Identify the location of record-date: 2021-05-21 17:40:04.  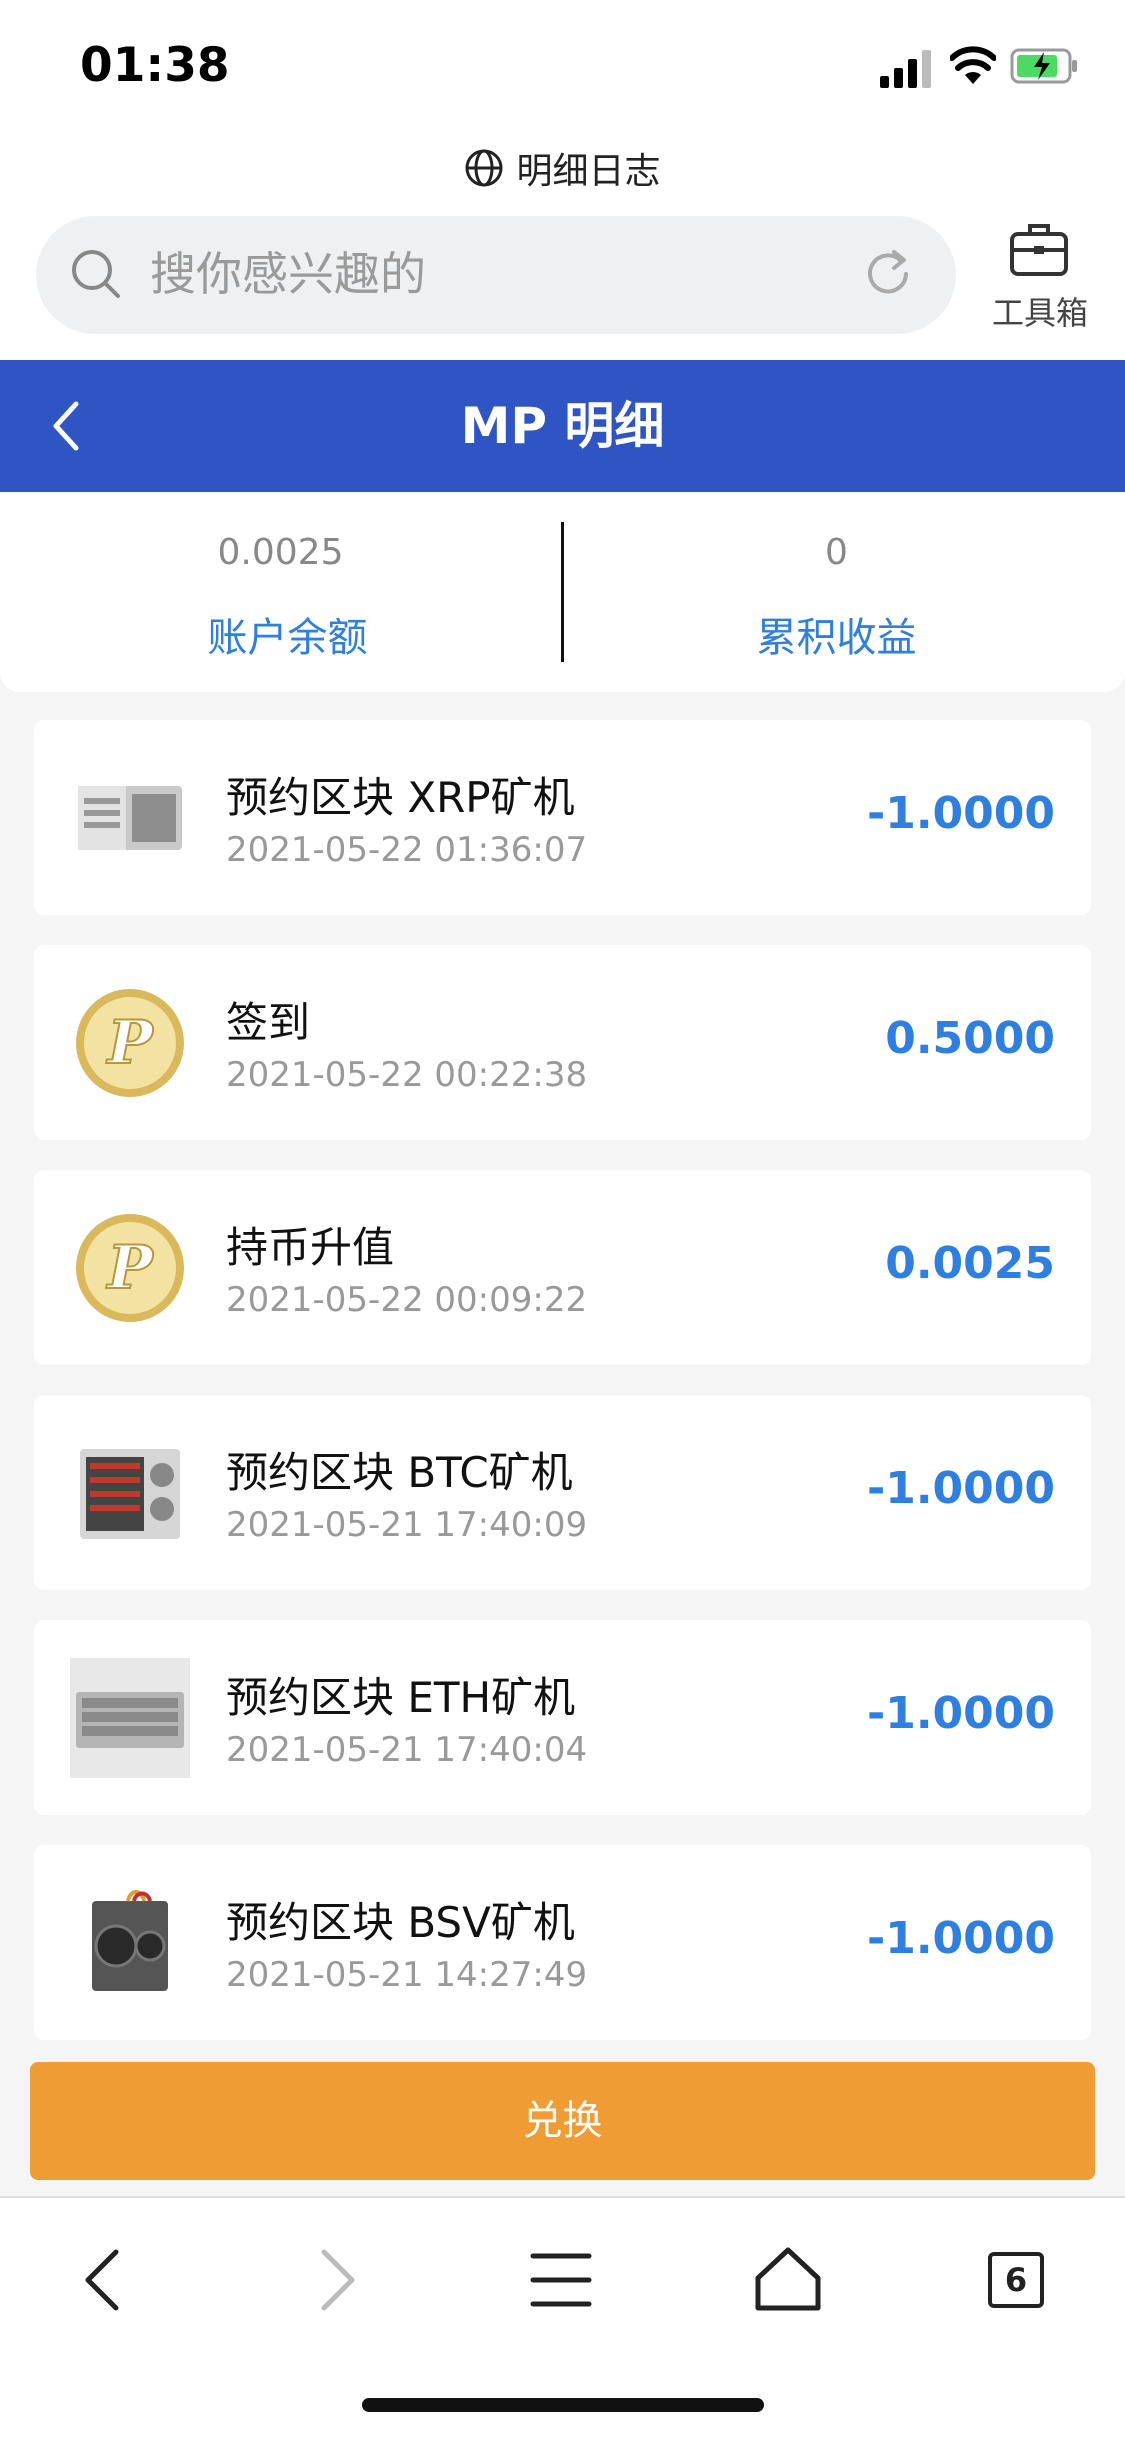
(407, 1750).